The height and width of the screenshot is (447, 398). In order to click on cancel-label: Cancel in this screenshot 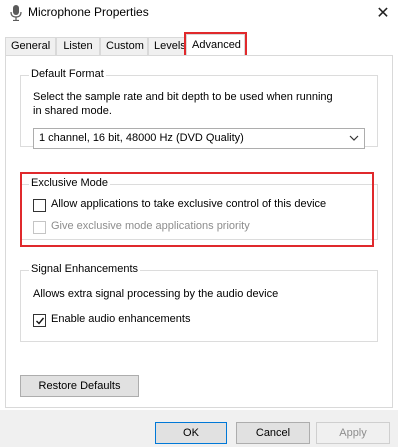, I will do `click(273, 433)`.